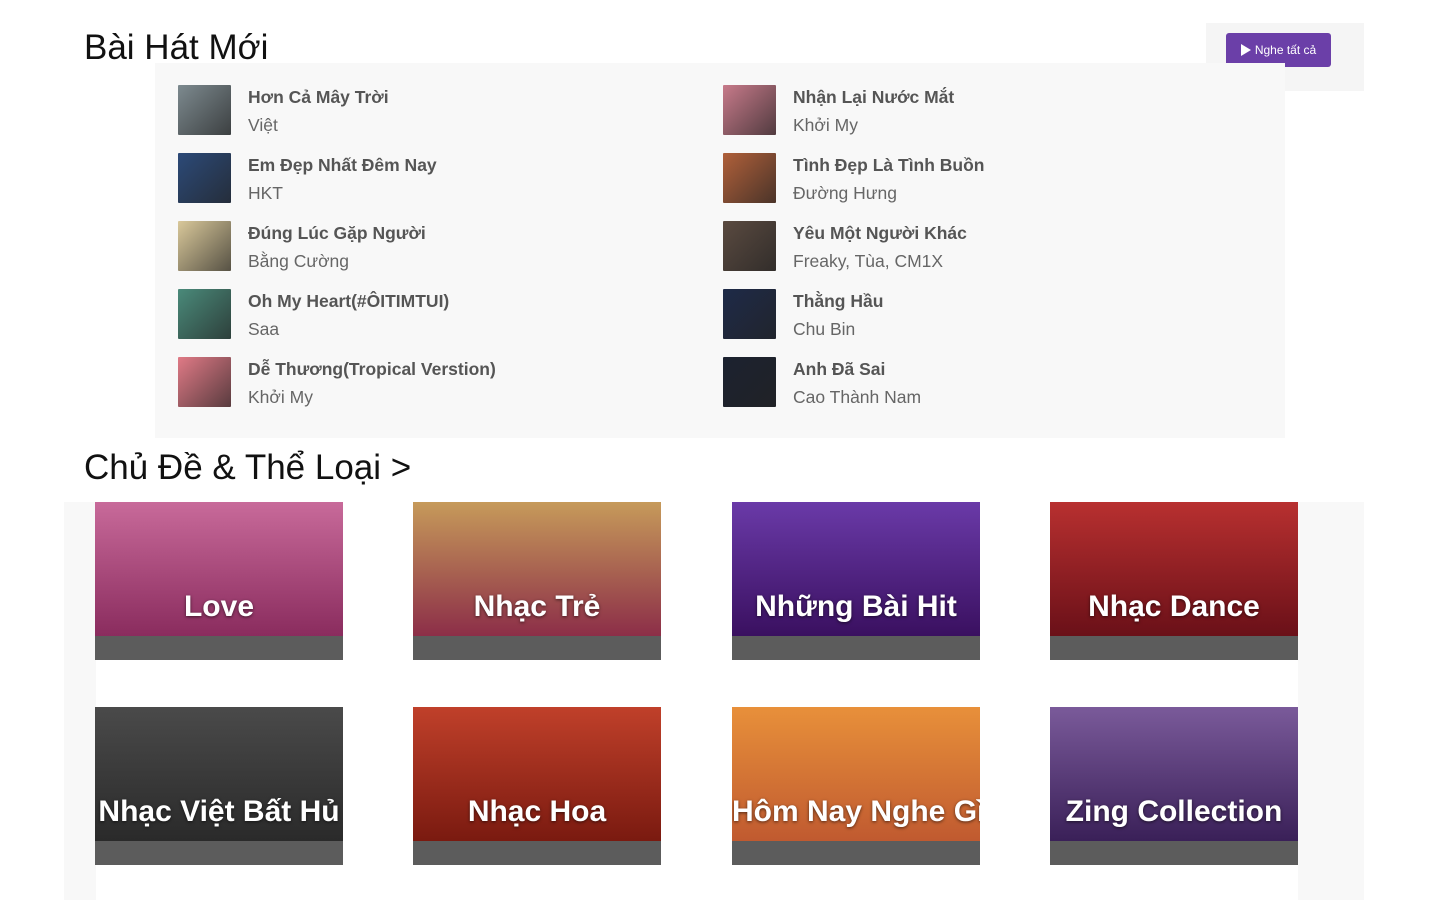 The height and width of the screenshot is (900, 1440). I want to click on genre-tile: Nhạc Hoa, so click(537, 786).